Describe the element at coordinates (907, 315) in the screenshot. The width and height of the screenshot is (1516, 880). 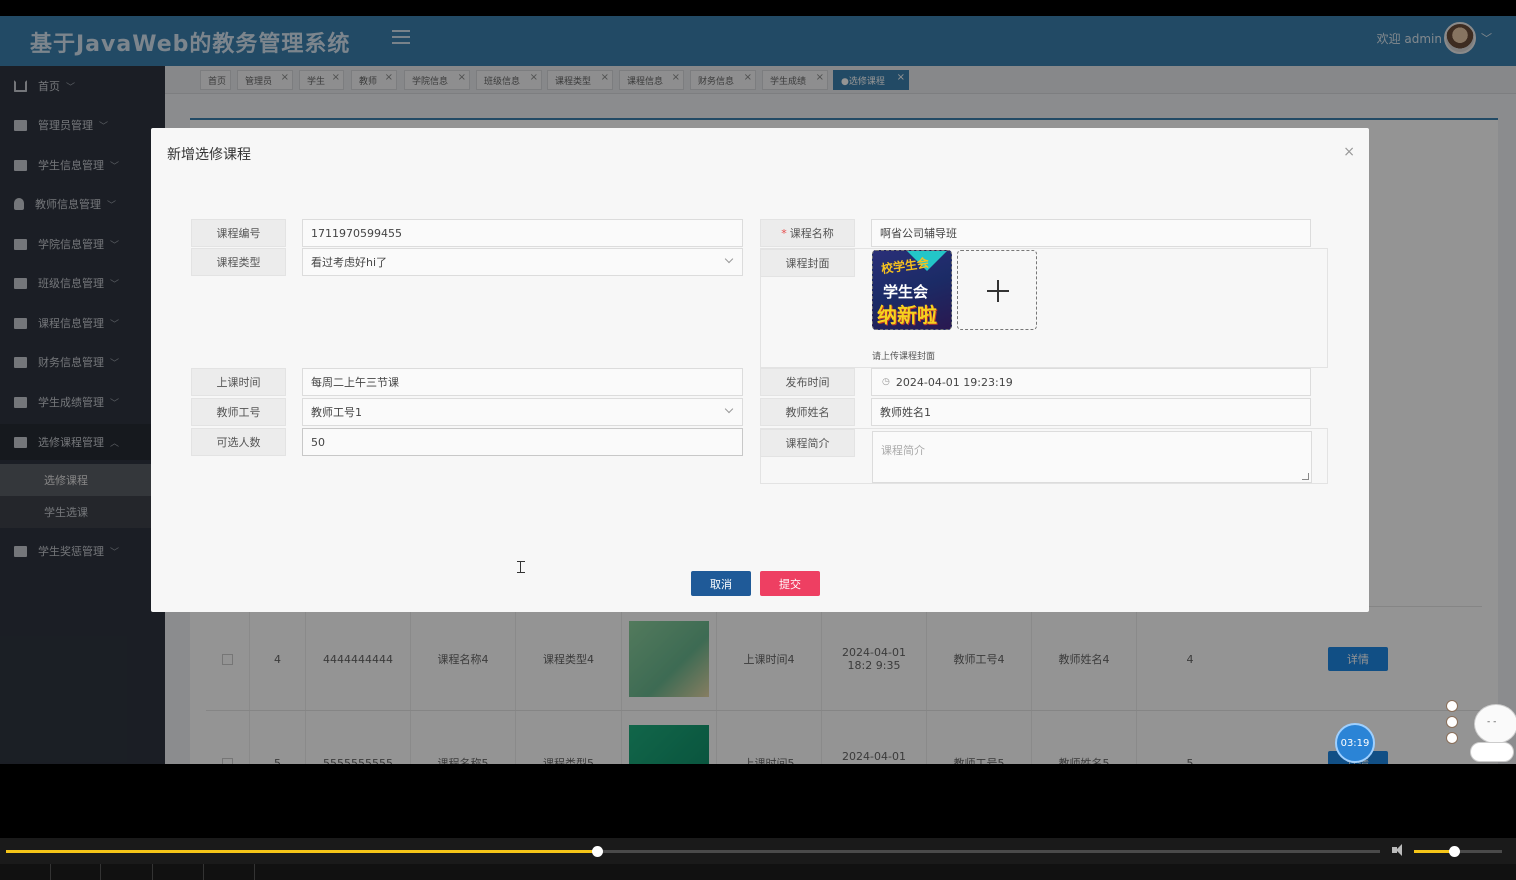
I see `cover-image-text: 纳新啦` at that location.